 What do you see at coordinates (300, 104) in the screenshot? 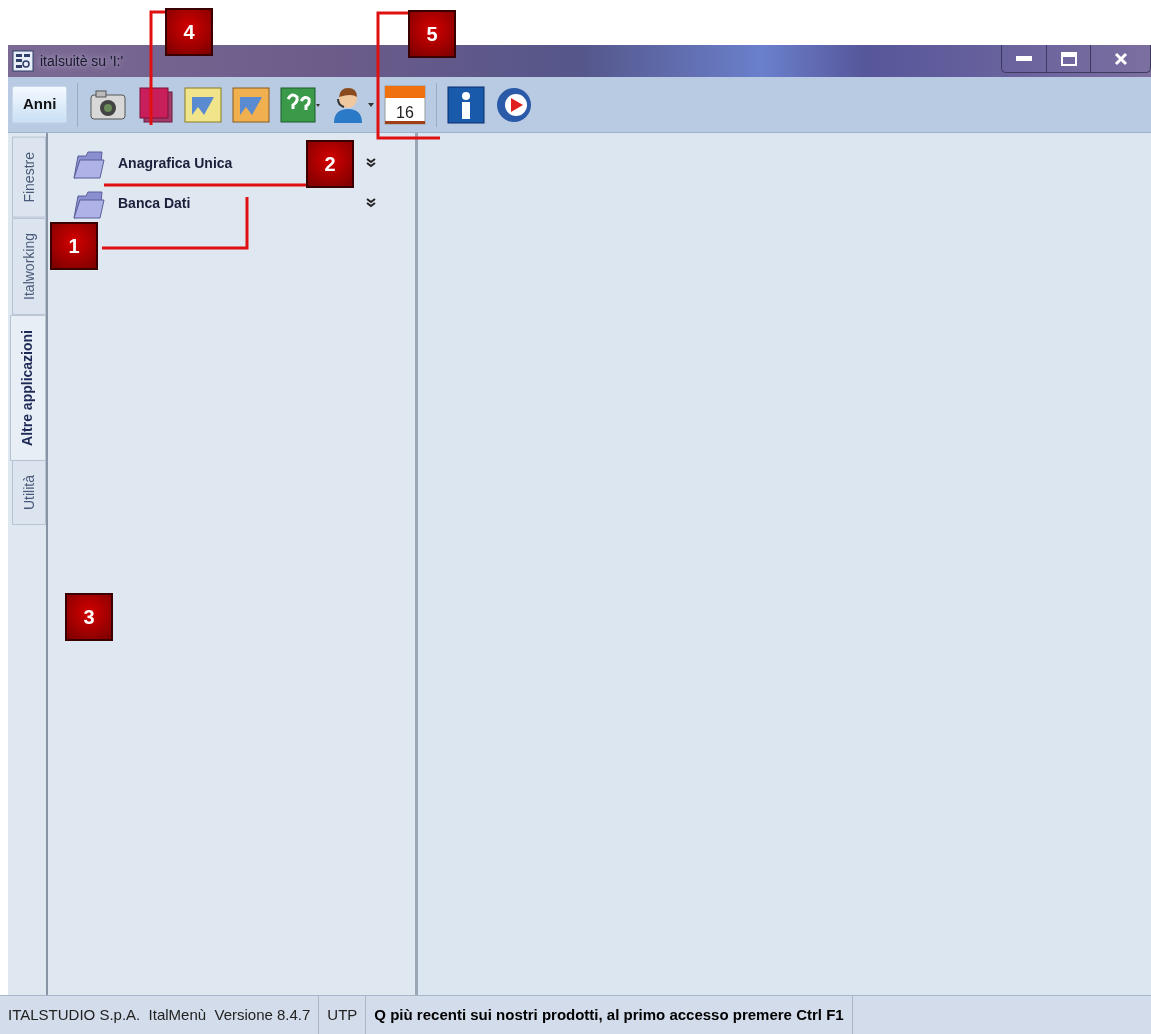
I see `help-icon` at bounding box center [300, 104].